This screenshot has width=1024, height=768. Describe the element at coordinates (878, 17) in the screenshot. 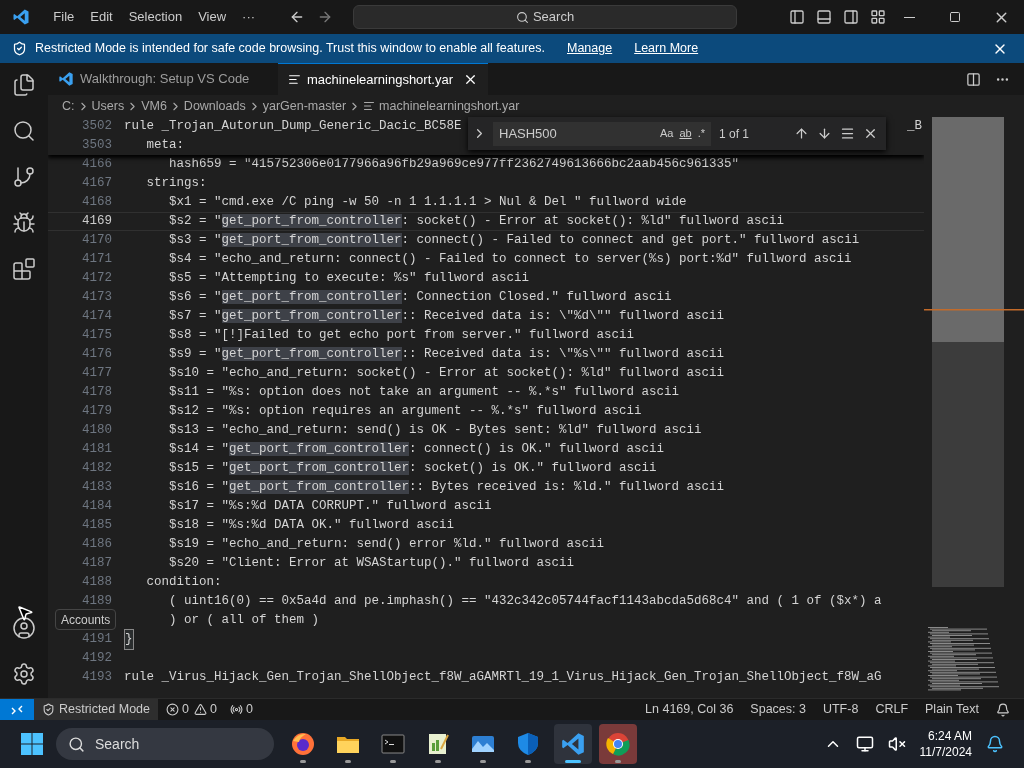

I see `layout-icon` at that location.